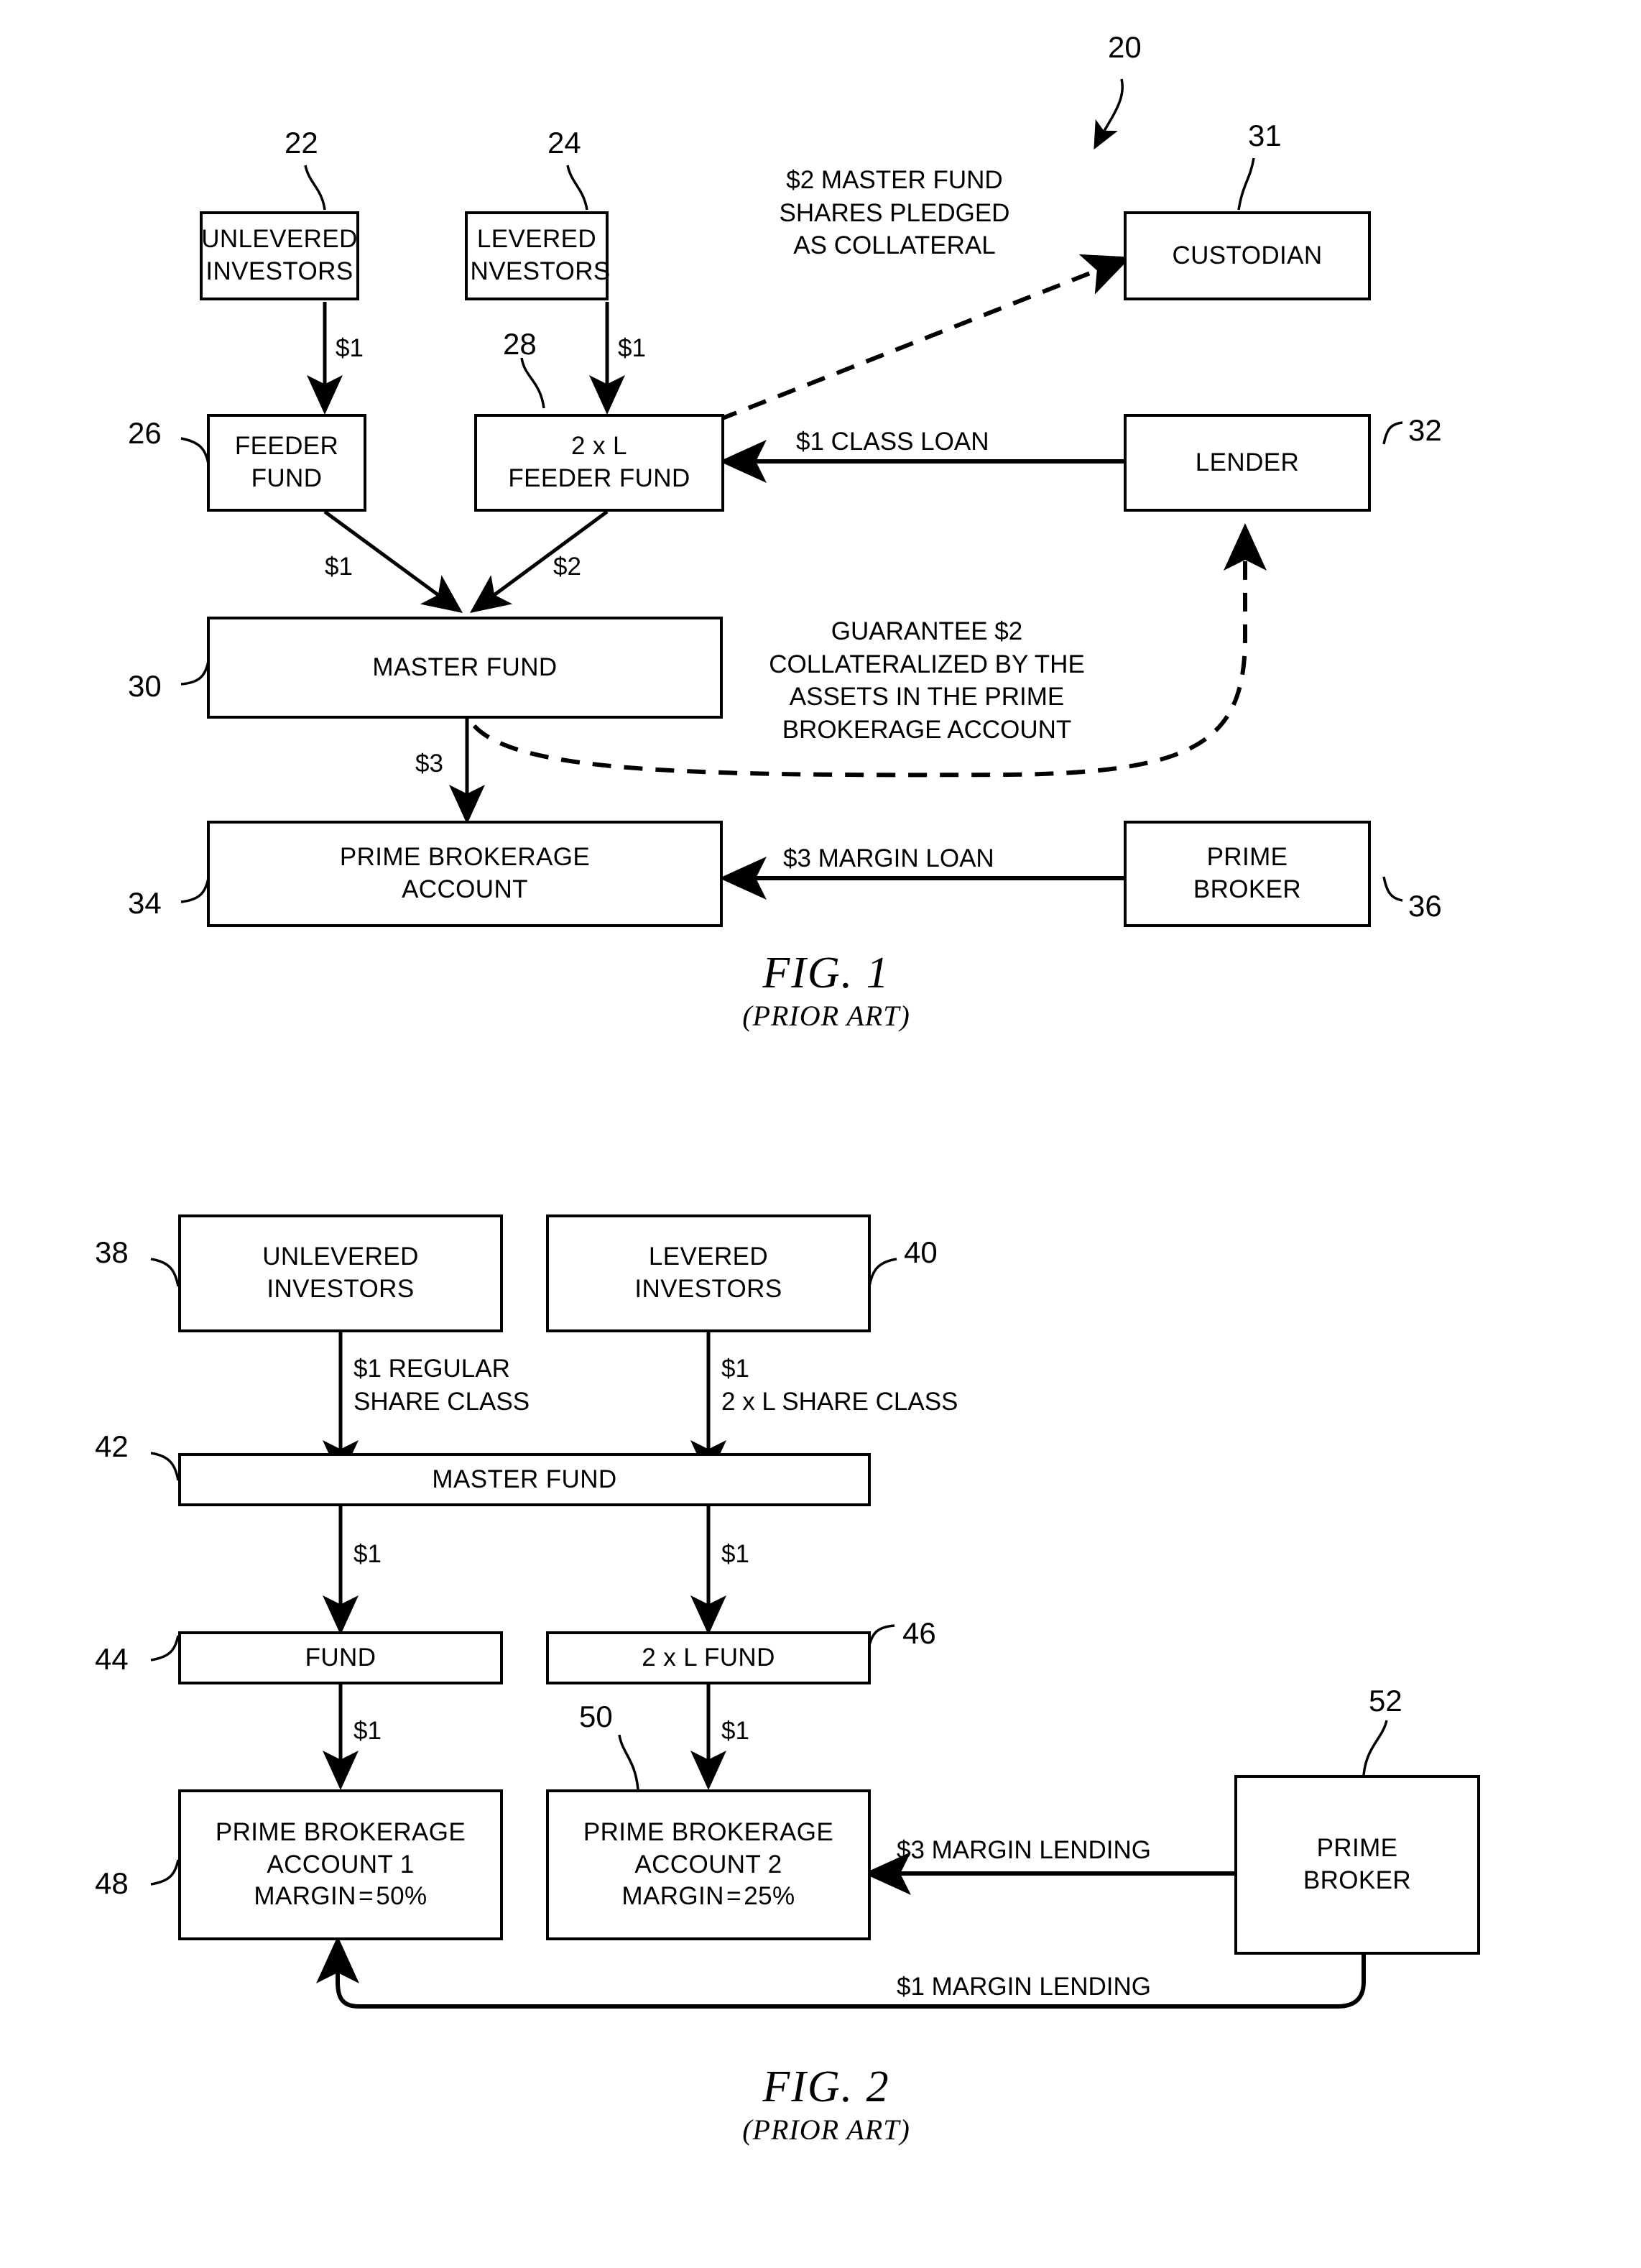 The height and width of the screenshot is (2268, 1641). Describe the element at coordinates (340, 1897) in the screenshot. I see `fig2-pba1-line3: MARGIN = 50%` at that location.